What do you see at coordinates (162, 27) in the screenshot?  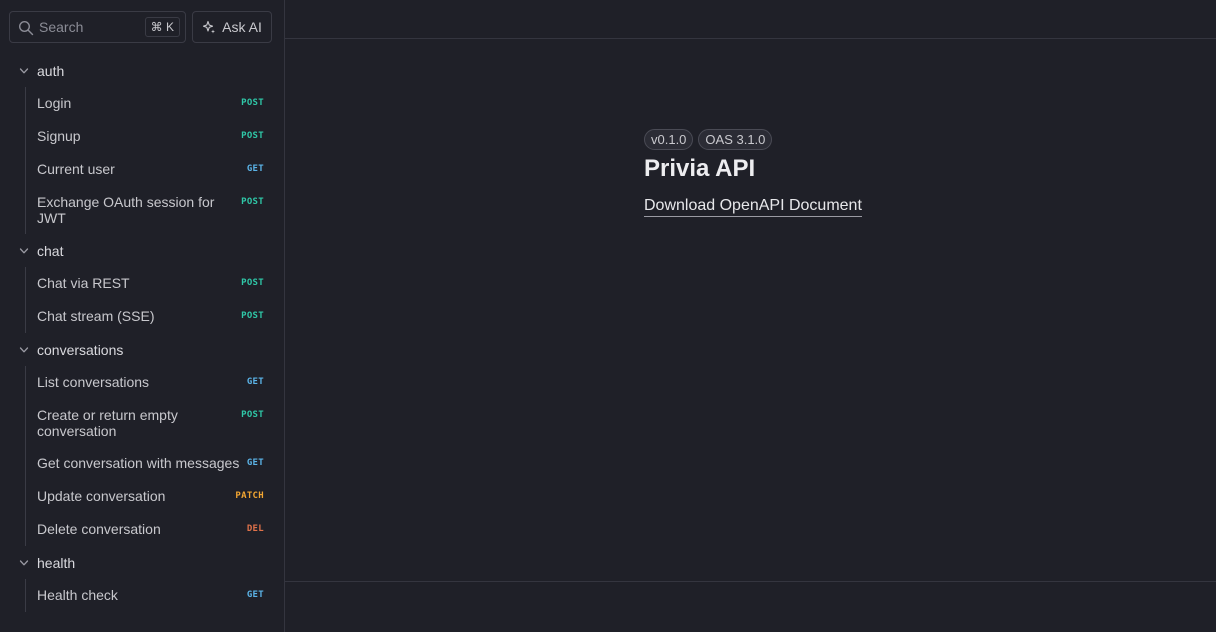 I see `search-shortcut: ⌘ K` at bounding box center [162, 27].